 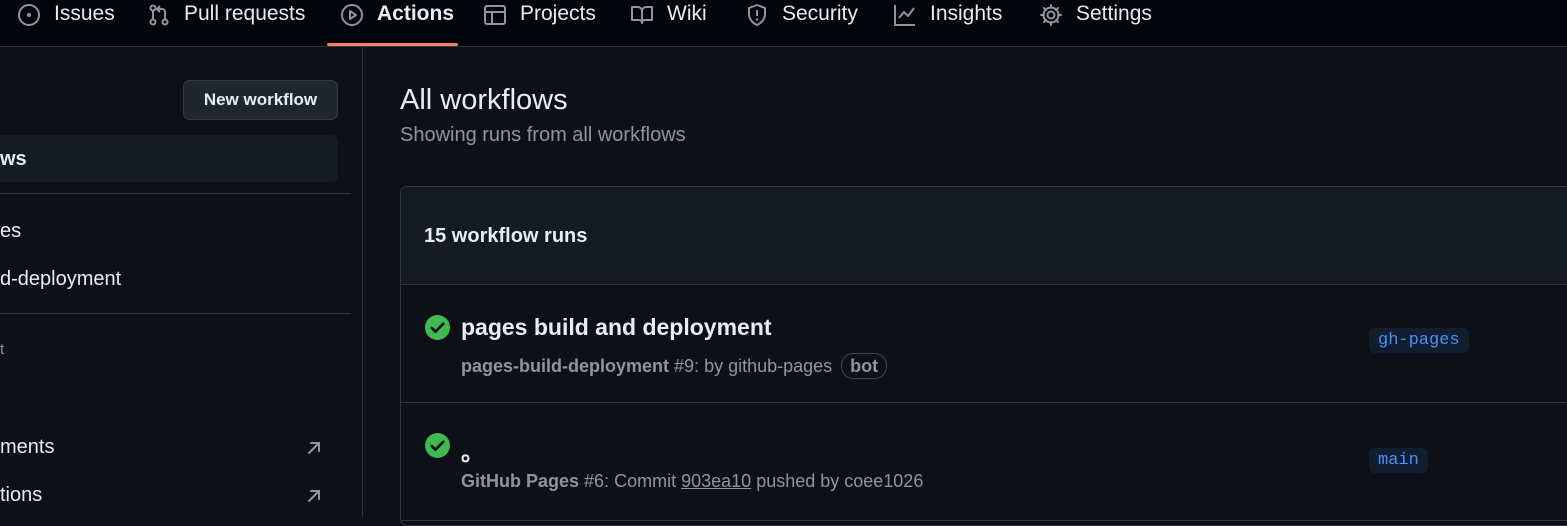 What do you see at coordinates (984, 236) in the screenshot?
I see `runs-header: 15 workflow runs` at bounding box center [984, 236].